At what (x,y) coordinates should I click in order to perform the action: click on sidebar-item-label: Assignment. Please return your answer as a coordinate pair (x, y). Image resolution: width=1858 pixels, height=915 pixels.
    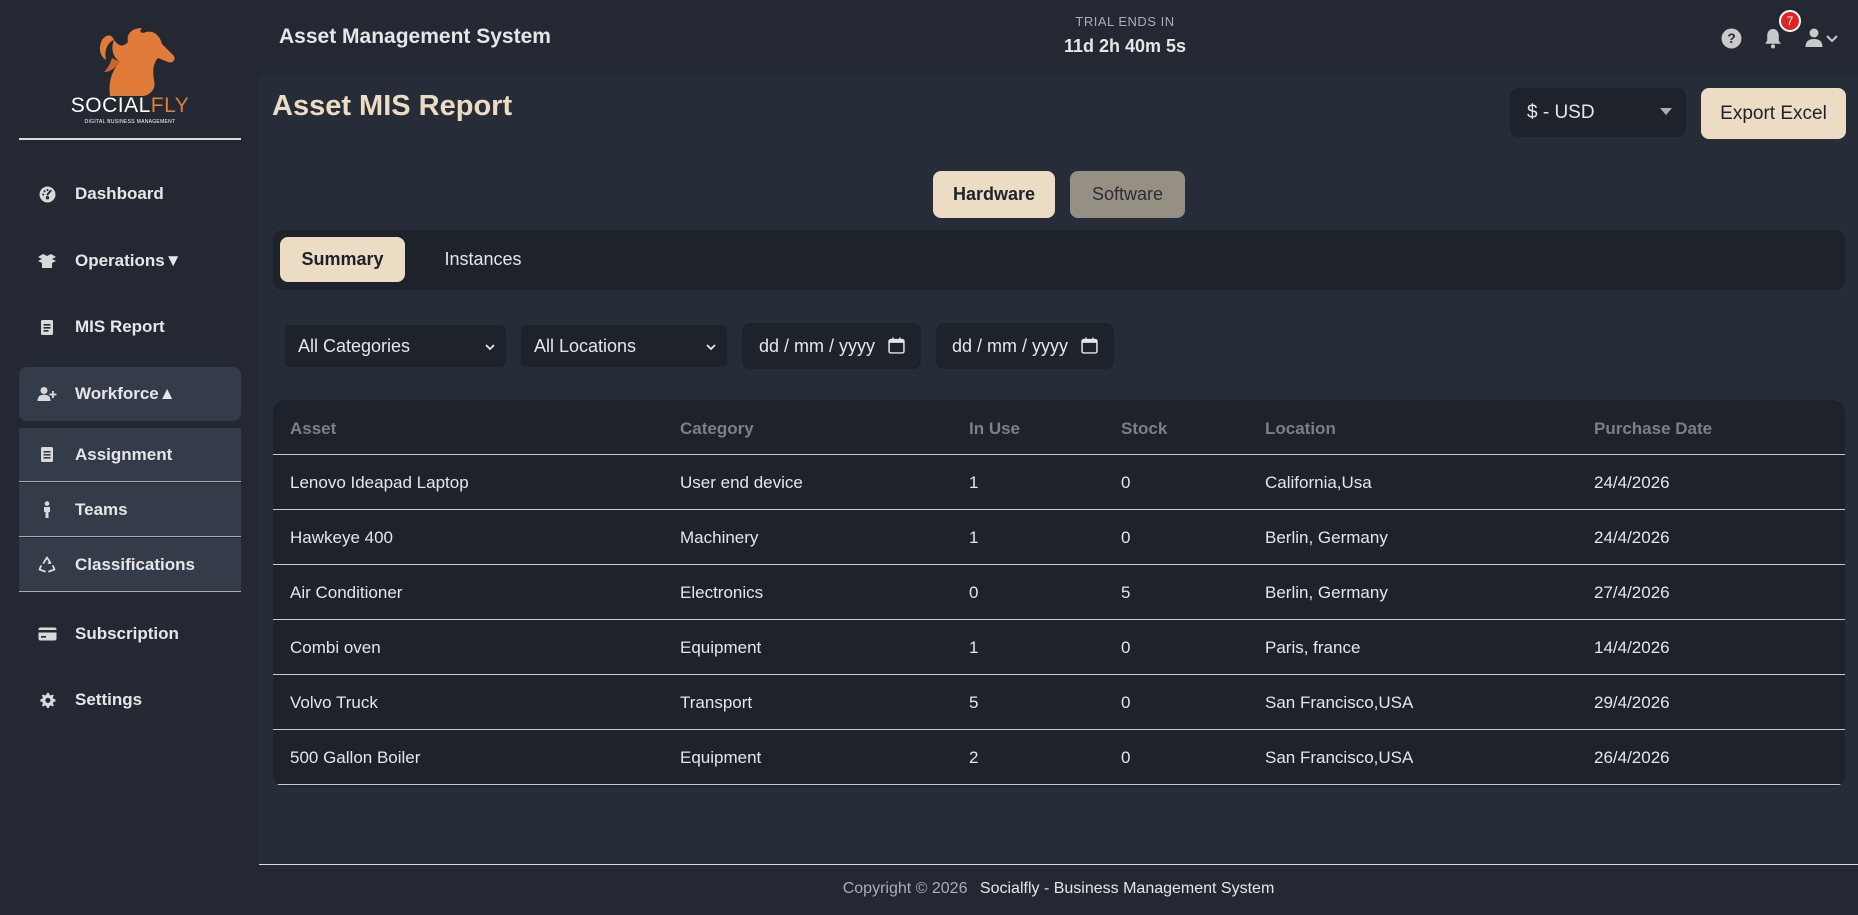
    Looking at the image, I should click on (124, 454).